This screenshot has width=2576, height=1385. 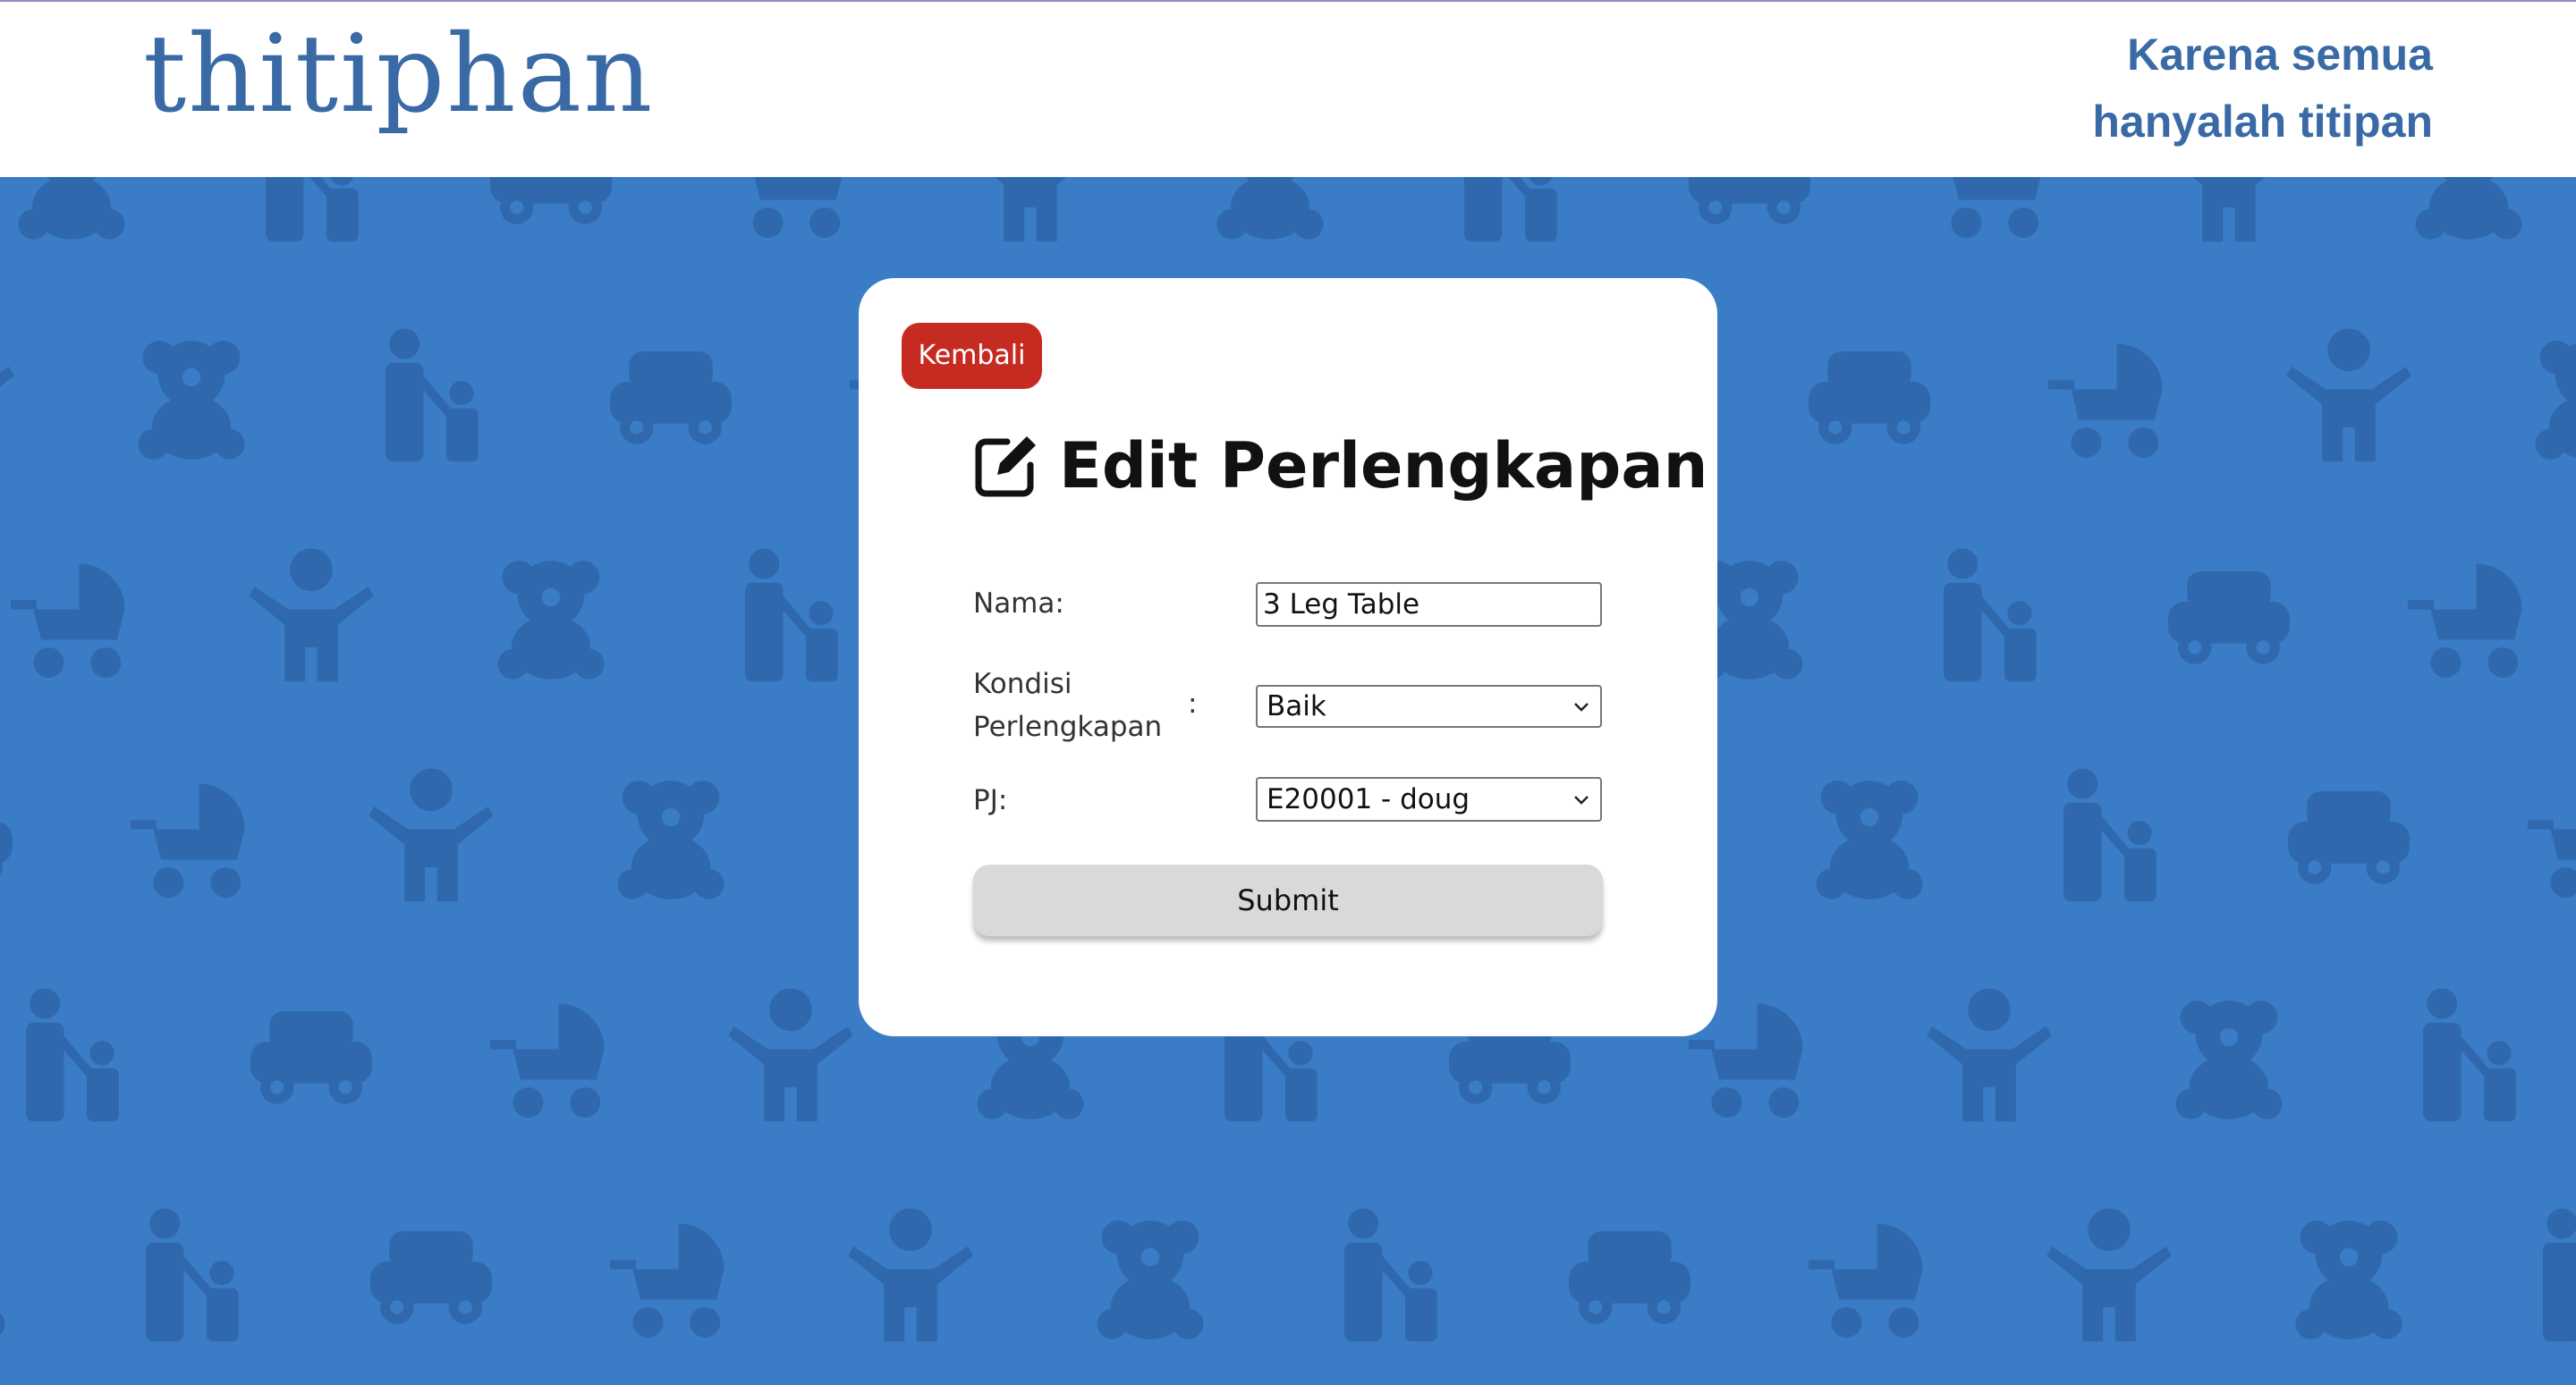 I want to click on kondisi-colon: :, so click(x=1193, y=704).